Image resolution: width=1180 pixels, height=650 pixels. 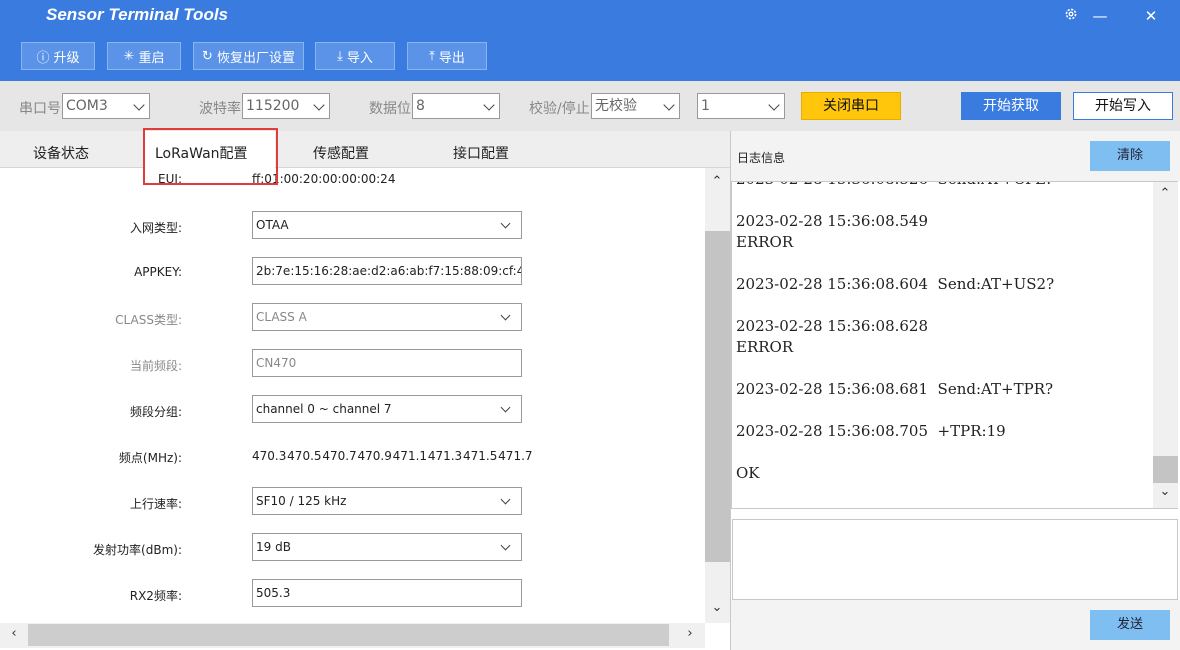 I want to click on current-band-label: 当前频段:, so click(x=155, y=366).